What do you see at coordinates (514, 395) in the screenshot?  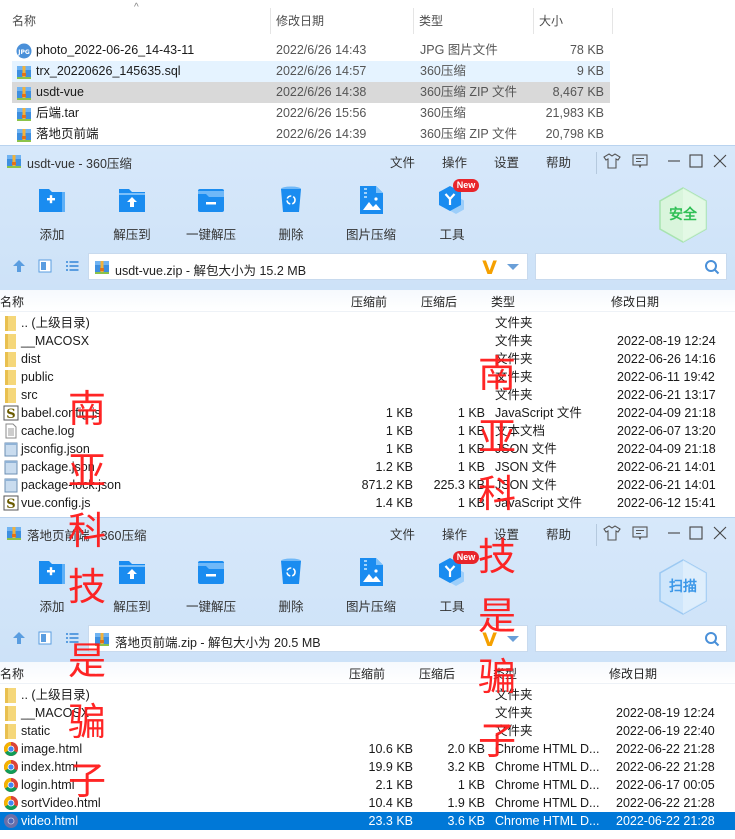 I see `file-type: 文件夹` at bounding box center [514, 395].